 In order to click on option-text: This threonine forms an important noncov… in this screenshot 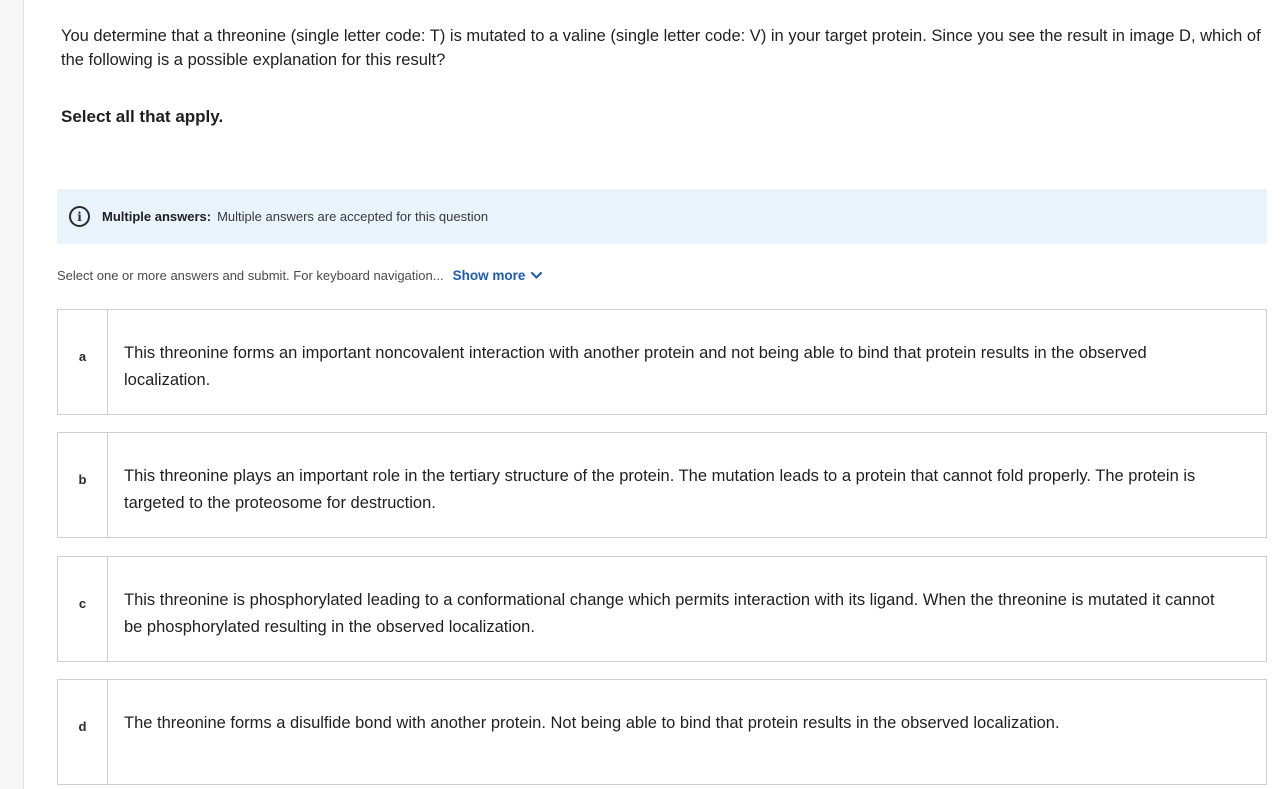, I will do `click(635, 366)`.